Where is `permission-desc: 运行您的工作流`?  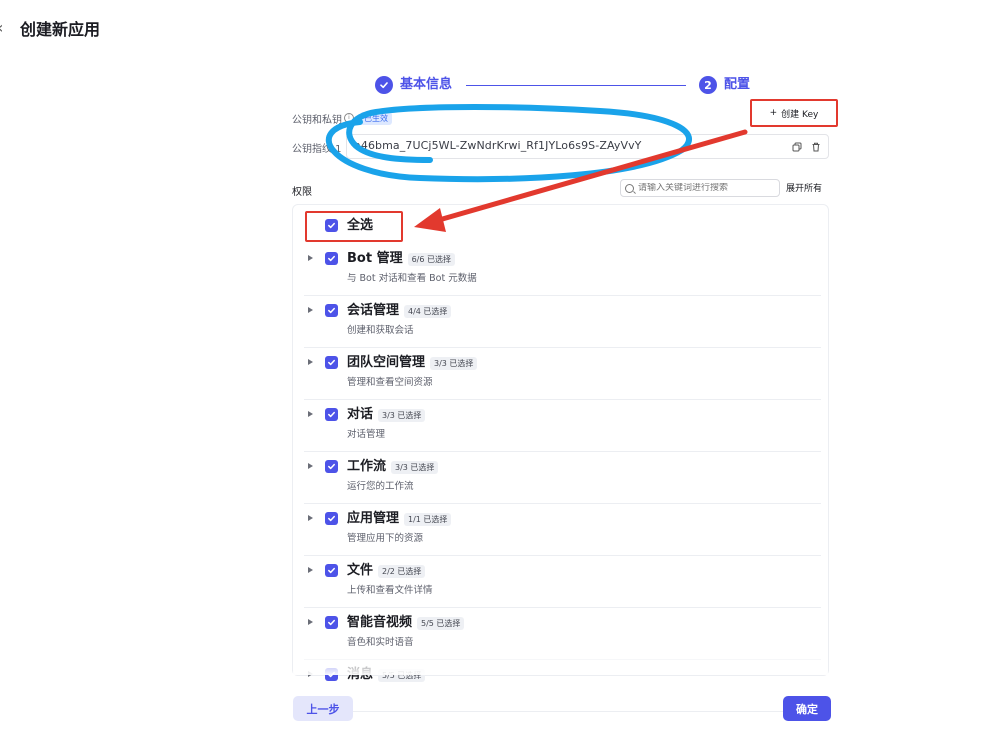
permission-desc: 运行您的工作流 is located at coordinates (380, 486).